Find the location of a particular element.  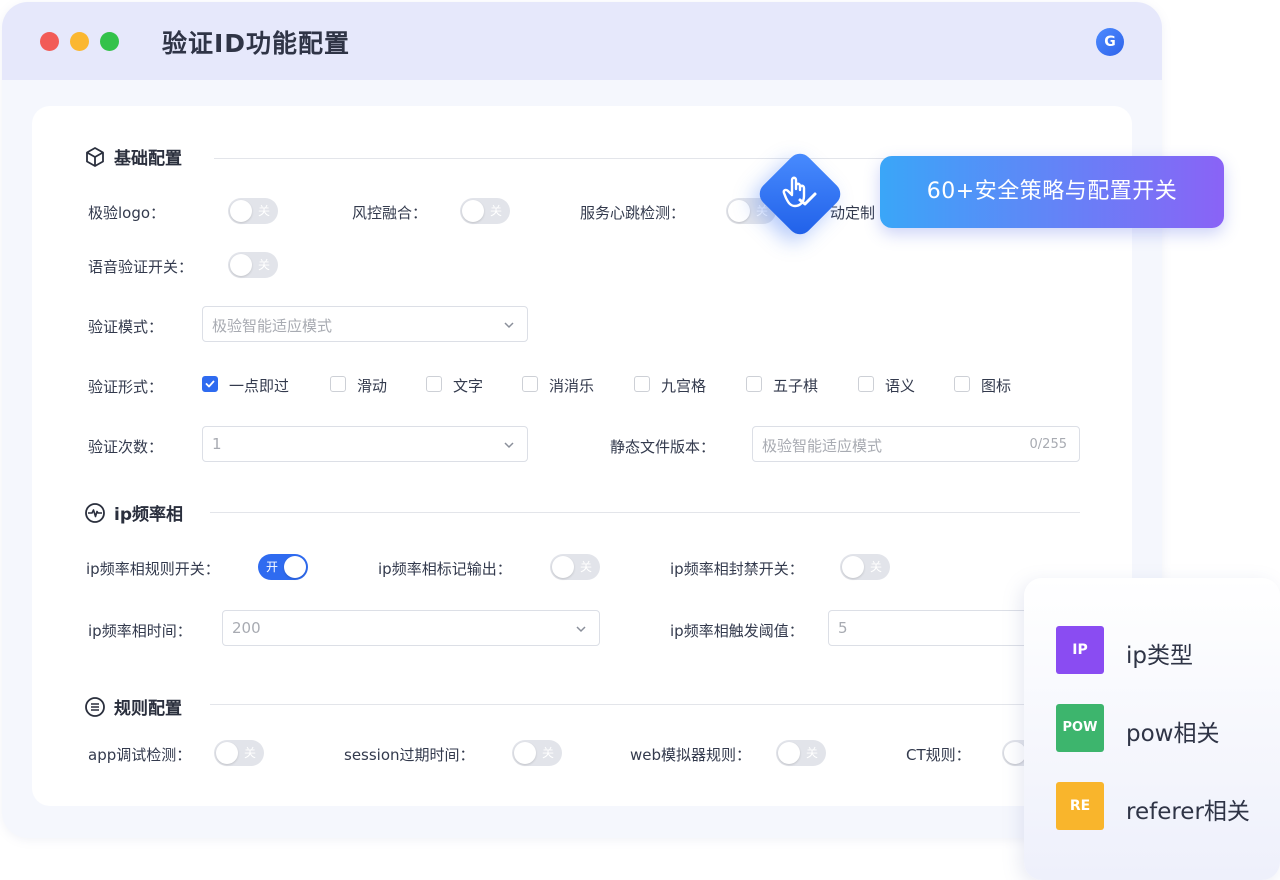

count-value: 1 is located at coordinates (217, 444).